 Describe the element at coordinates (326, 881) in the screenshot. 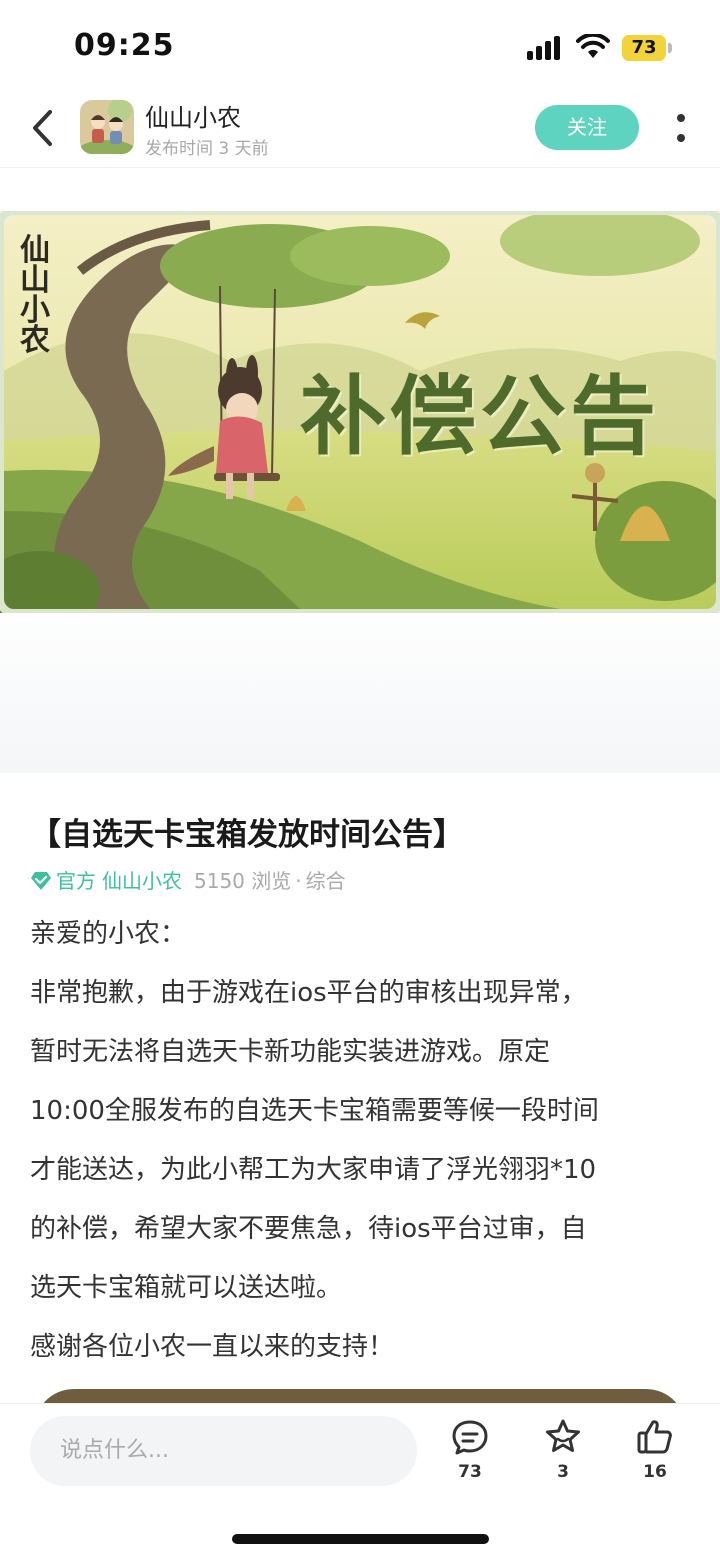

I see `category-label: 综合` at that location.